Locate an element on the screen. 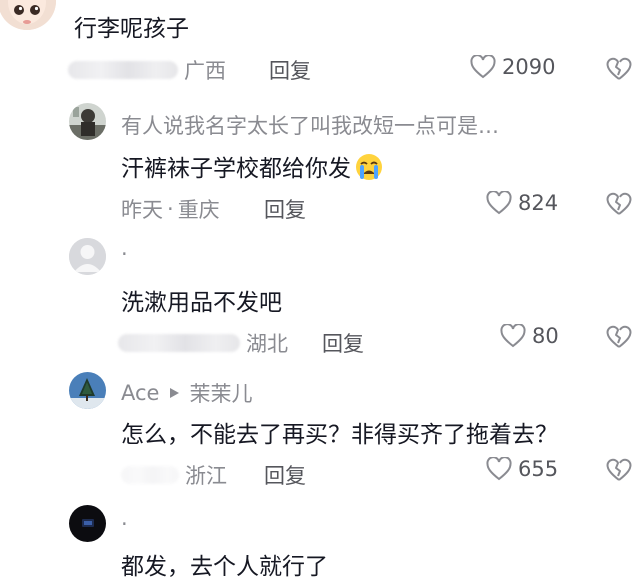  comment-meta: 昨天 · 重庆 is located at coordinates (170, 209).